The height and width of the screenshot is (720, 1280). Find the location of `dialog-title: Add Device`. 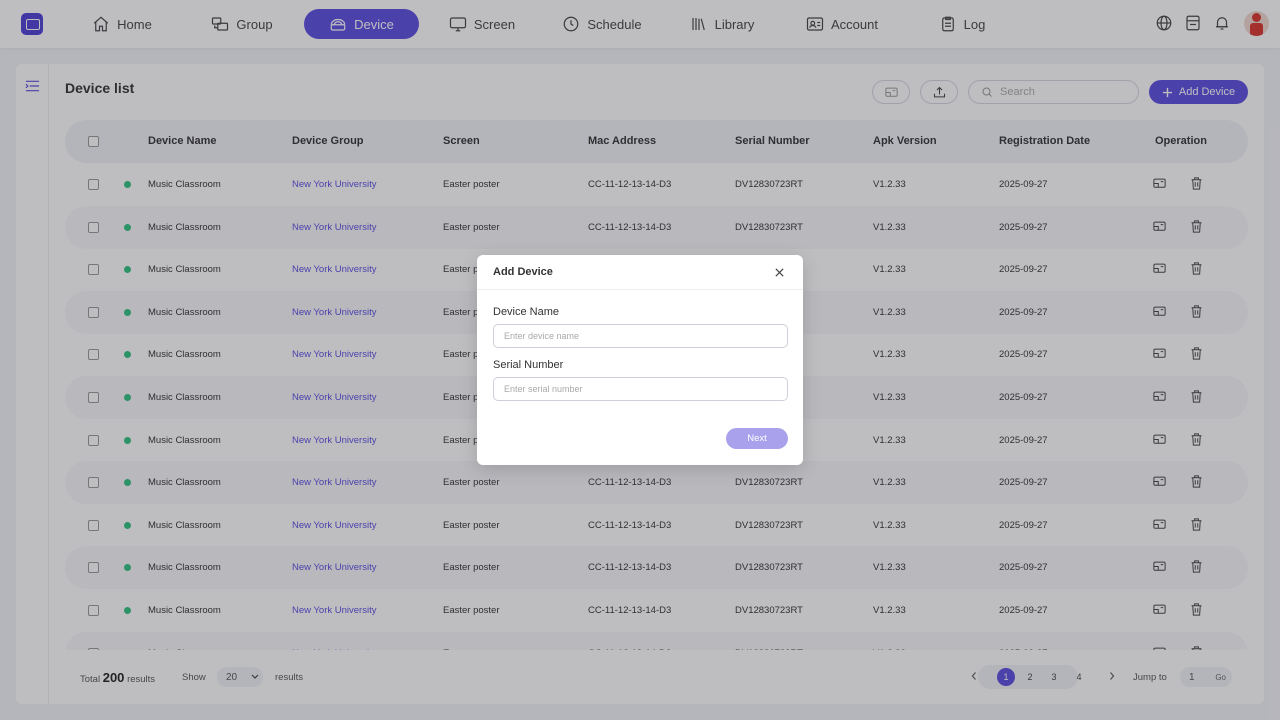

dialog-title: Add Device is located at coordinates (523, 272).